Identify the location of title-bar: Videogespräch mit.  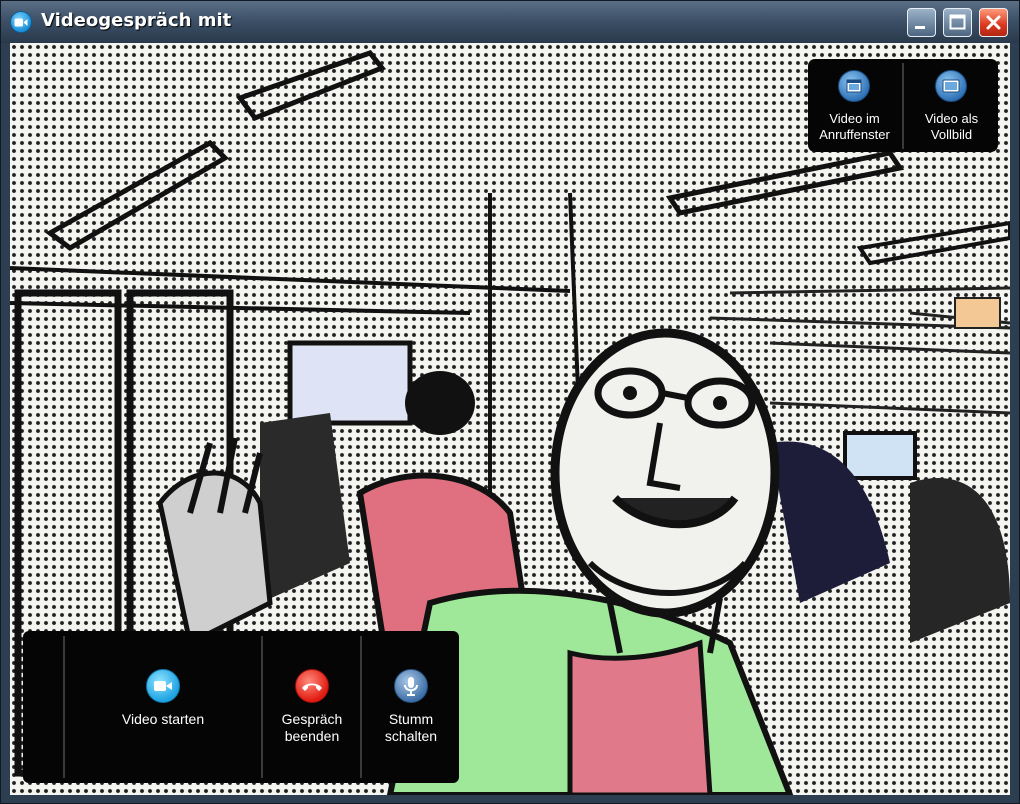
(510, 22).